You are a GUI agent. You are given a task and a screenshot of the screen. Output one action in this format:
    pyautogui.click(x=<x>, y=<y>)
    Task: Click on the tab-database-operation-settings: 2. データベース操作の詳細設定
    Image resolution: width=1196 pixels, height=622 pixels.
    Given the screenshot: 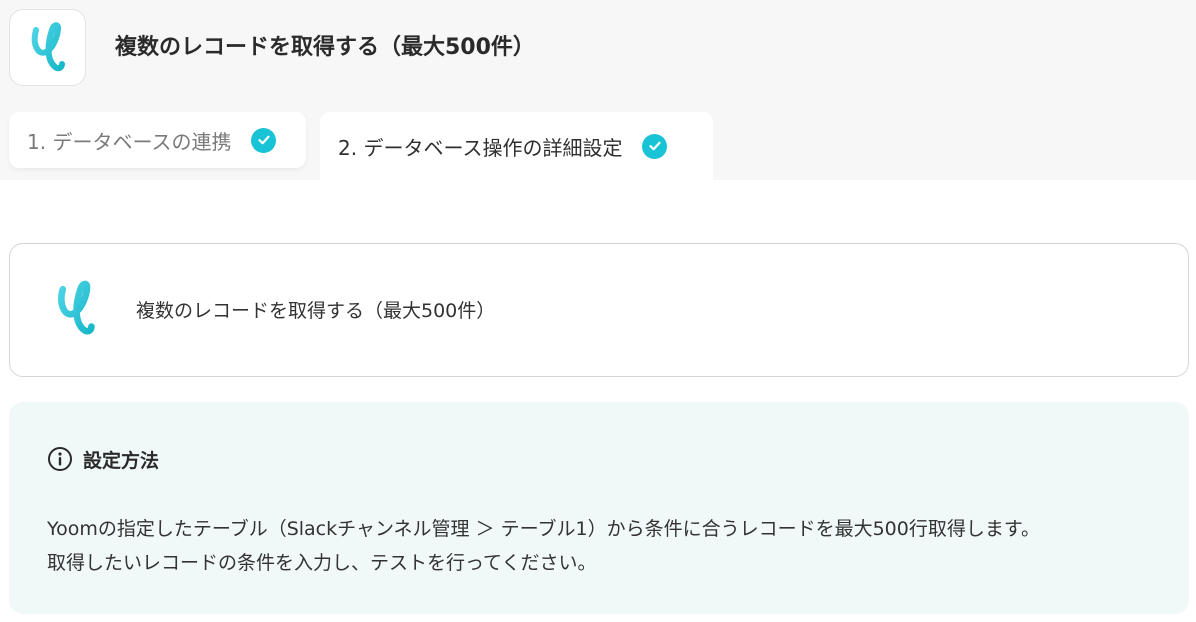 What is the action you would take?
    pyautogui.click(x=516, y=146)
    